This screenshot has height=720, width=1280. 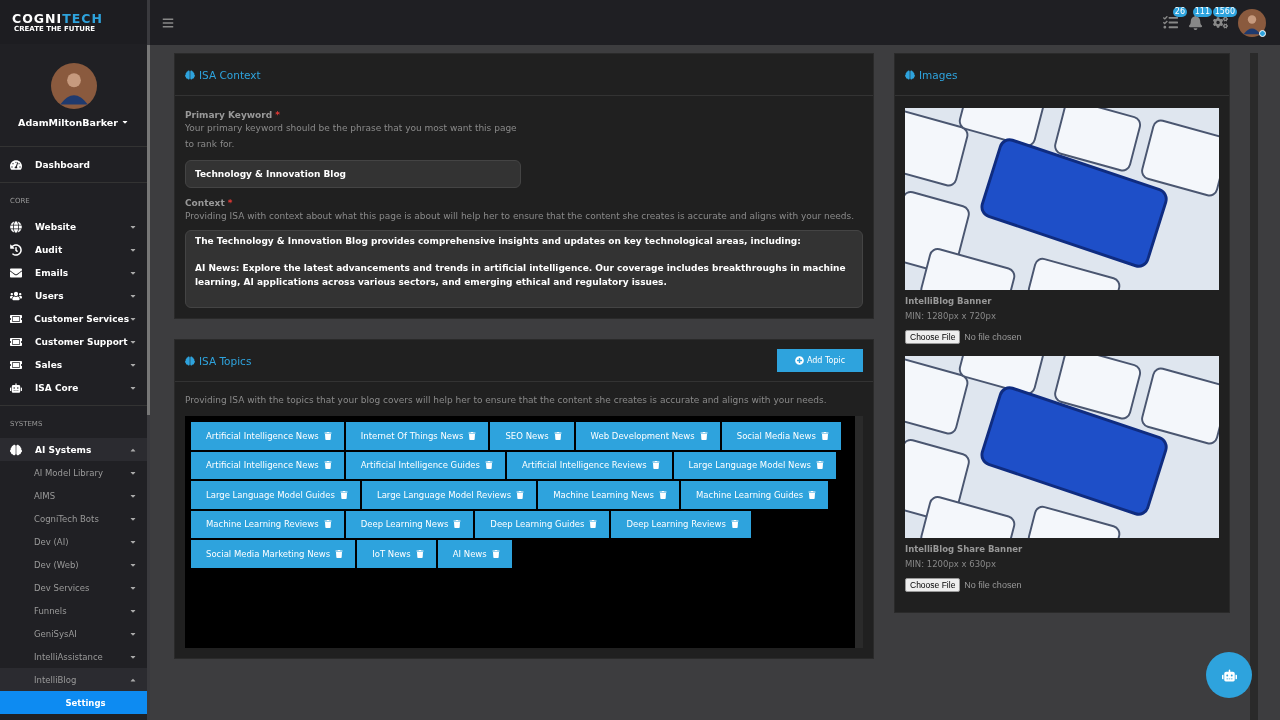 I want to click on image-label: IntelliBlog Share Banner, so click(x=964, y=549).